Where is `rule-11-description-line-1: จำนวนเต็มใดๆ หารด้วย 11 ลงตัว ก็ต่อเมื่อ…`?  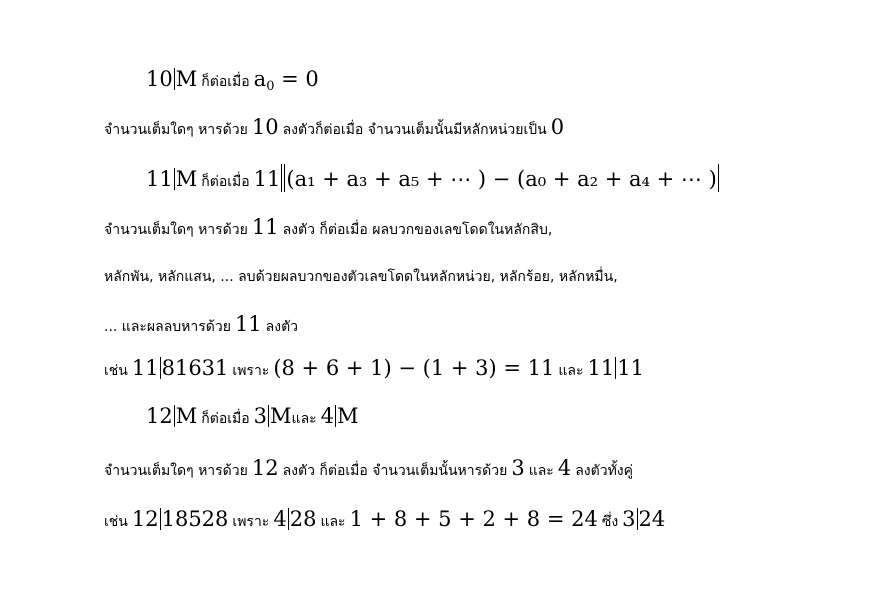
rule-11-description-line-1: จำนวนเต็มใดๆ หารด้วย 11 ลงตัว ก็ต่อเมื่อ… is located at coordinates (328, 227).